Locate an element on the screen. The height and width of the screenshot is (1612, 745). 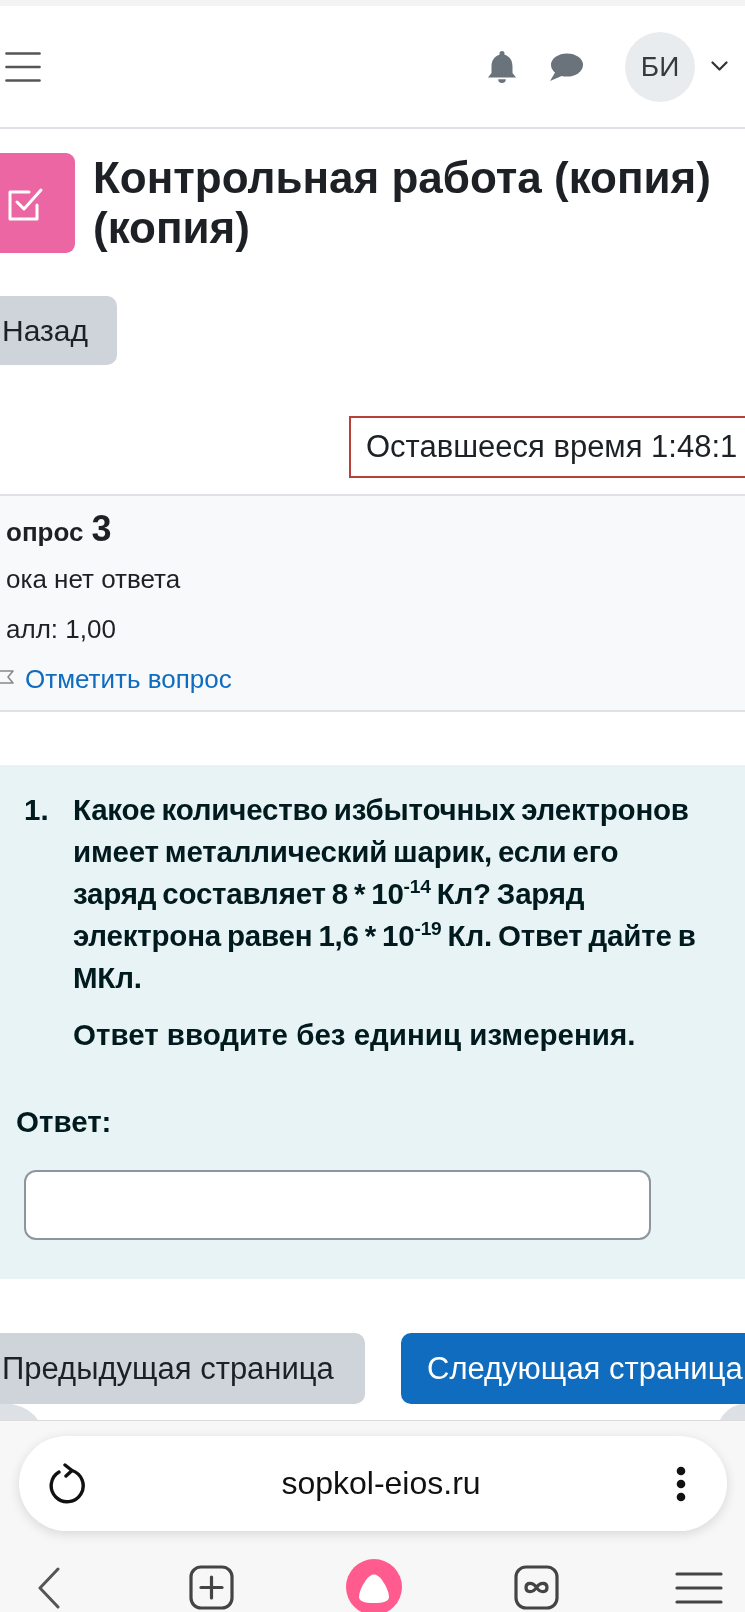
user-avatar: БИ is located at coordinates (660, 66).